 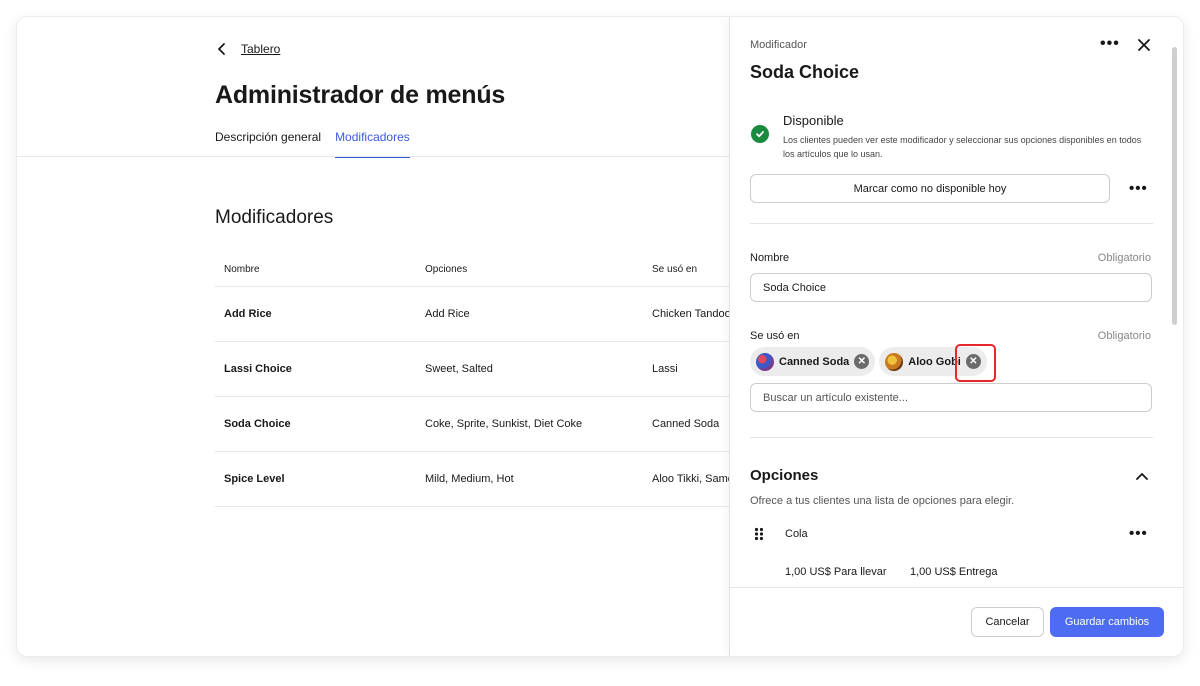 What do you see at coordinates (447, 314) in the screenshot?
I see `row-options: Add Rice` at bounding box center [447, 314].